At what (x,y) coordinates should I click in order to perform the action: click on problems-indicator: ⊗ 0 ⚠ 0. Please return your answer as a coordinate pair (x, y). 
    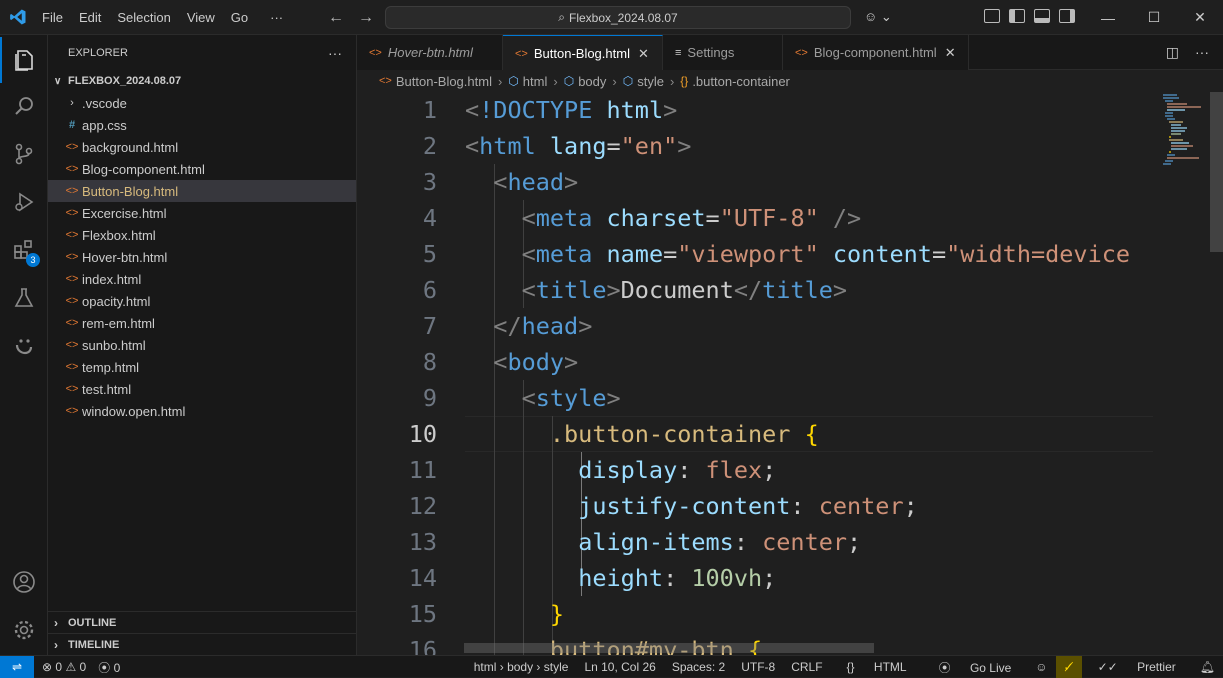
    Looking at the image, I should click on (64, 667).